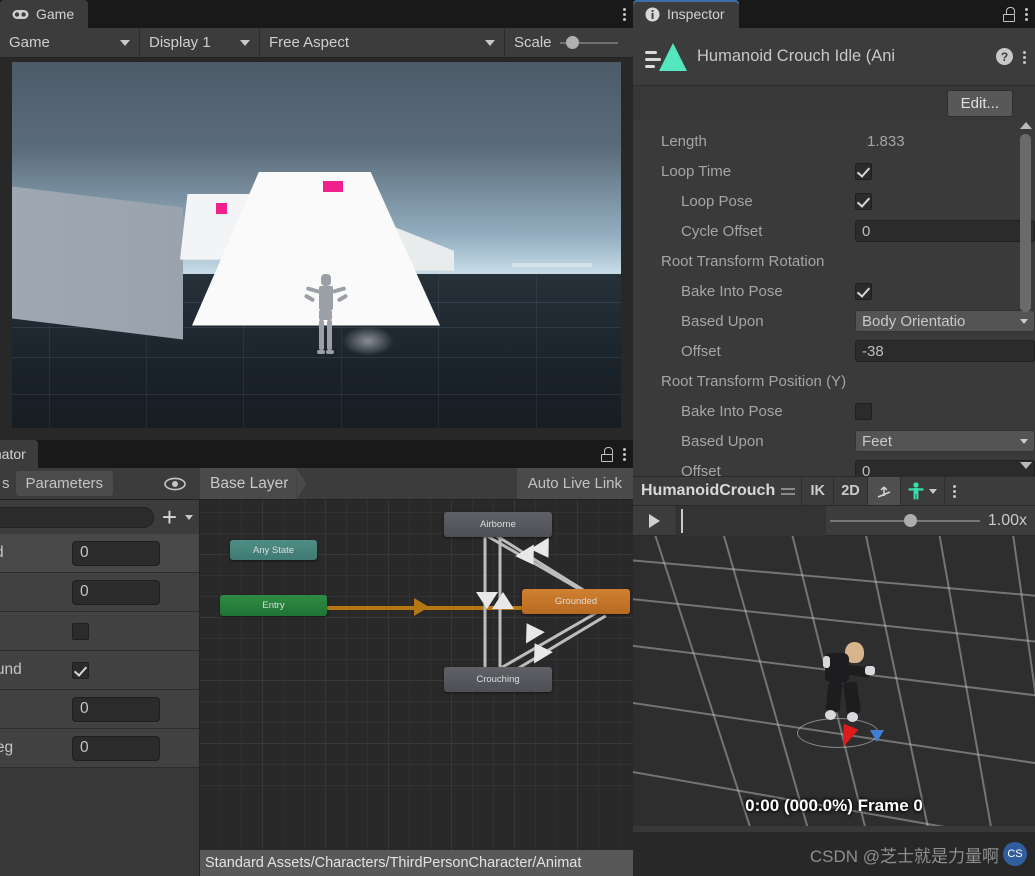 This screenshot has width=1035, height=876. Describe the element at coordinates (945, 351) in the screenshot. I see `rot-offset-field: -38` at that location.